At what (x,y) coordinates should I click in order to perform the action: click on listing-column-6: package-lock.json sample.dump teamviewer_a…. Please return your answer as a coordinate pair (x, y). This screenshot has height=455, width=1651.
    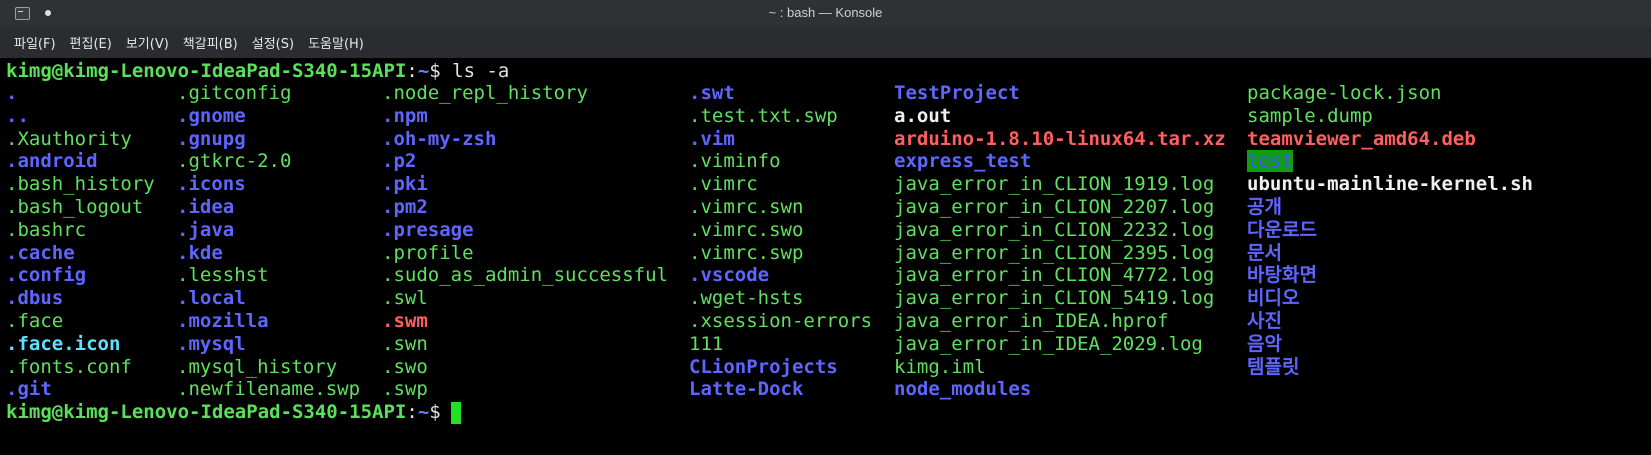
    Looking at the image, I should click on (1390, 230).